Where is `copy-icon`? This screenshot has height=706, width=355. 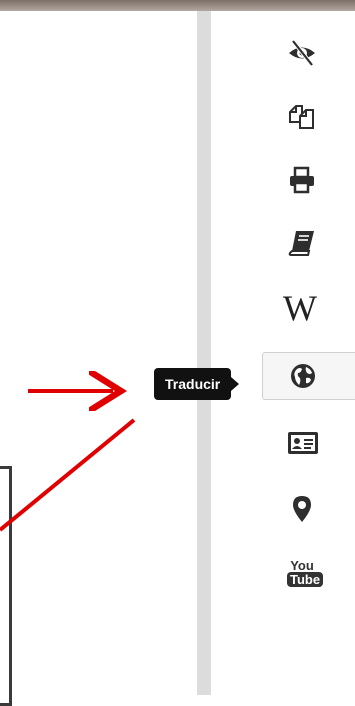 copy-icon is located at coordinates (302, 116).